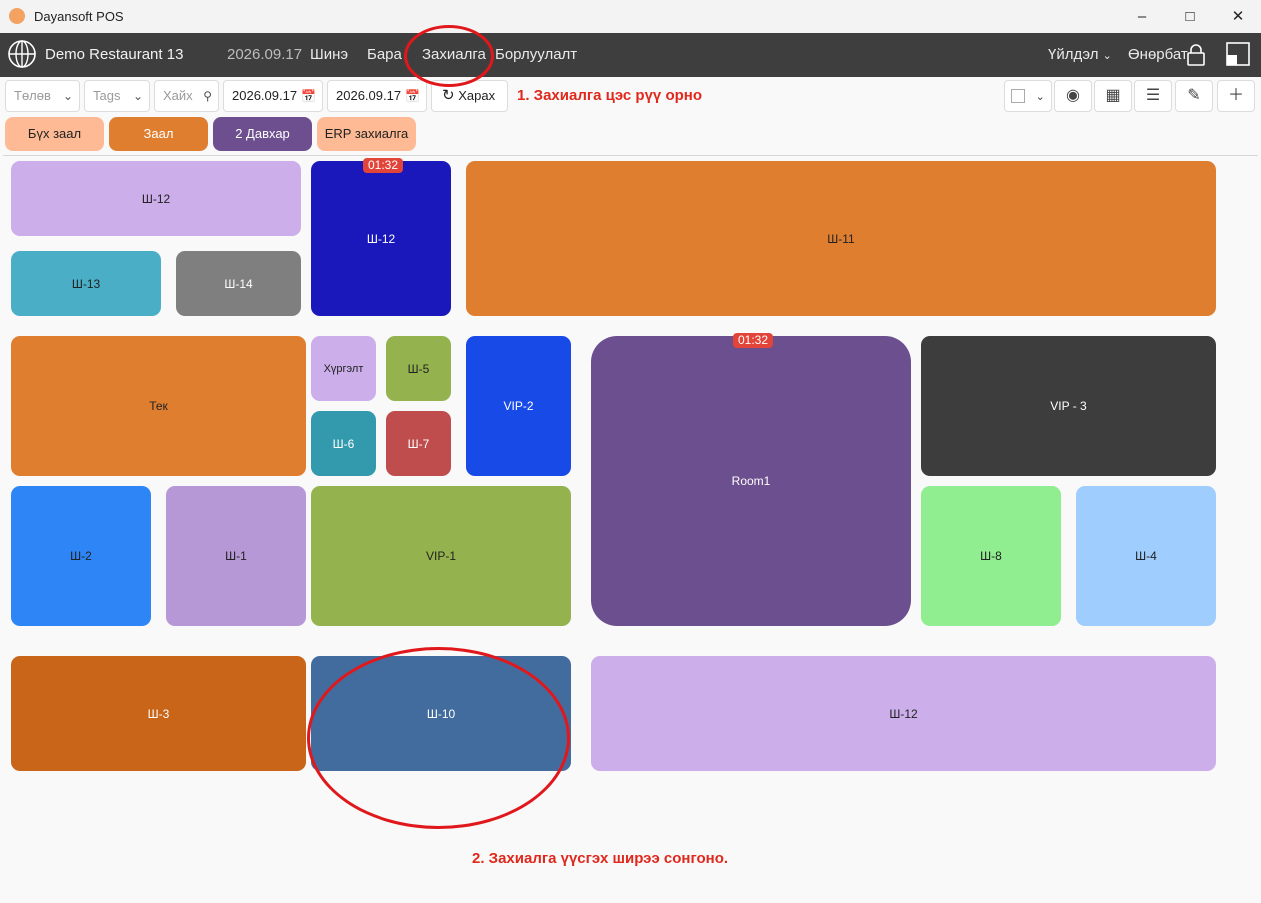  I want to click on globe-icon, so click(22, 54).